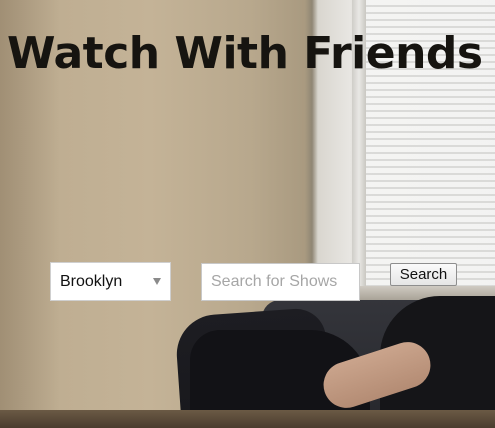 The image size is (495, 428). I want to click on floor, so click(247, 419).